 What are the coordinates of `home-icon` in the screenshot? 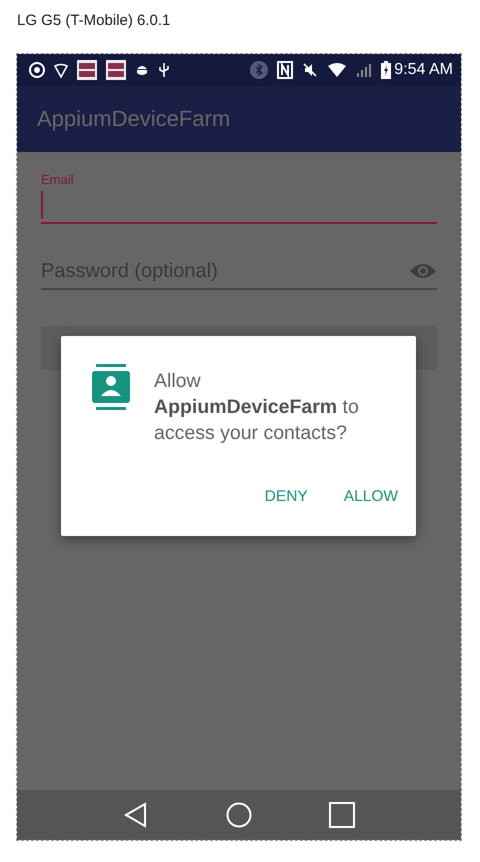 It's located at (239, 815).